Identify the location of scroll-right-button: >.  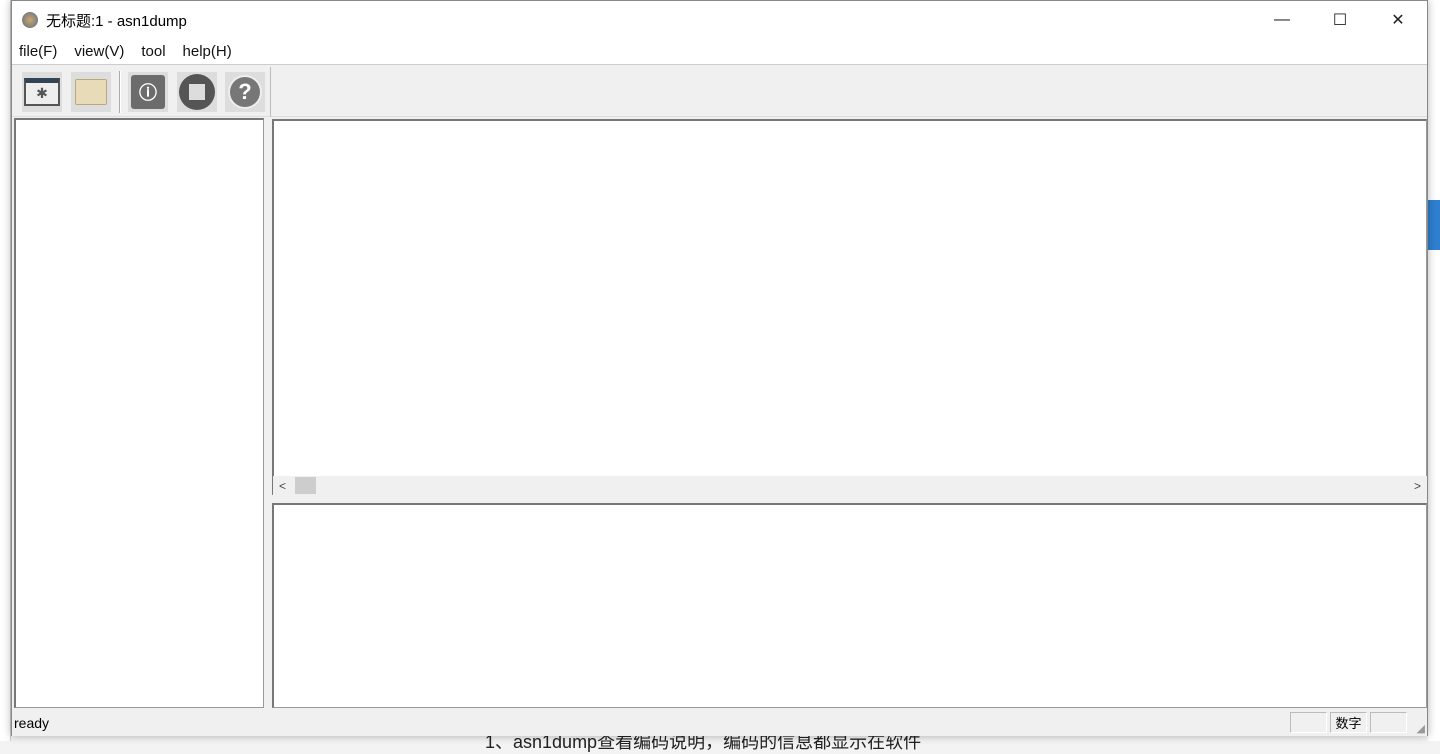
(1417, 486).